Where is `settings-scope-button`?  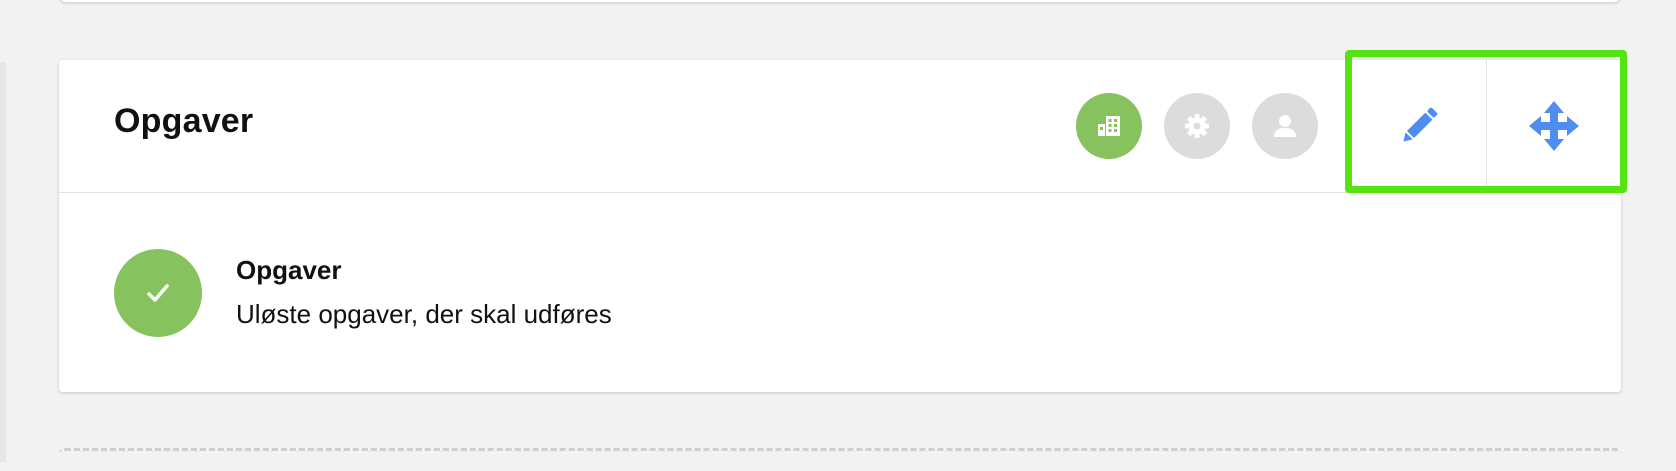 settings-scope-button is located at coordinates (1197, 126).